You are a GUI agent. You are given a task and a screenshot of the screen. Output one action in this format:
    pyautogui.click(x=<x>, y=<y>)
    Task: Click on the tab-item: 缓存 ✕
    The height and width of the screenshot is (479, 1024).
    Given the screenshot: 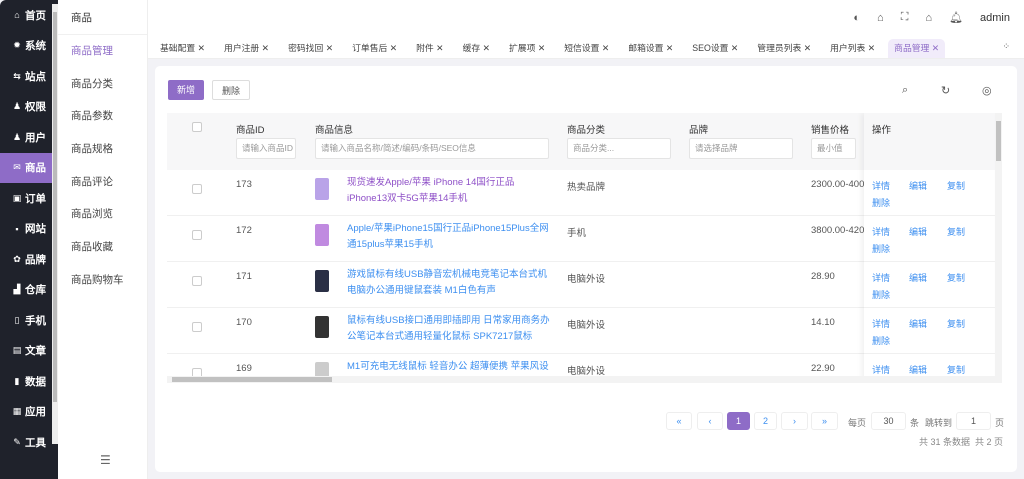 What is the action you would take?
    pyautogui.click(x=476, y=48)
    